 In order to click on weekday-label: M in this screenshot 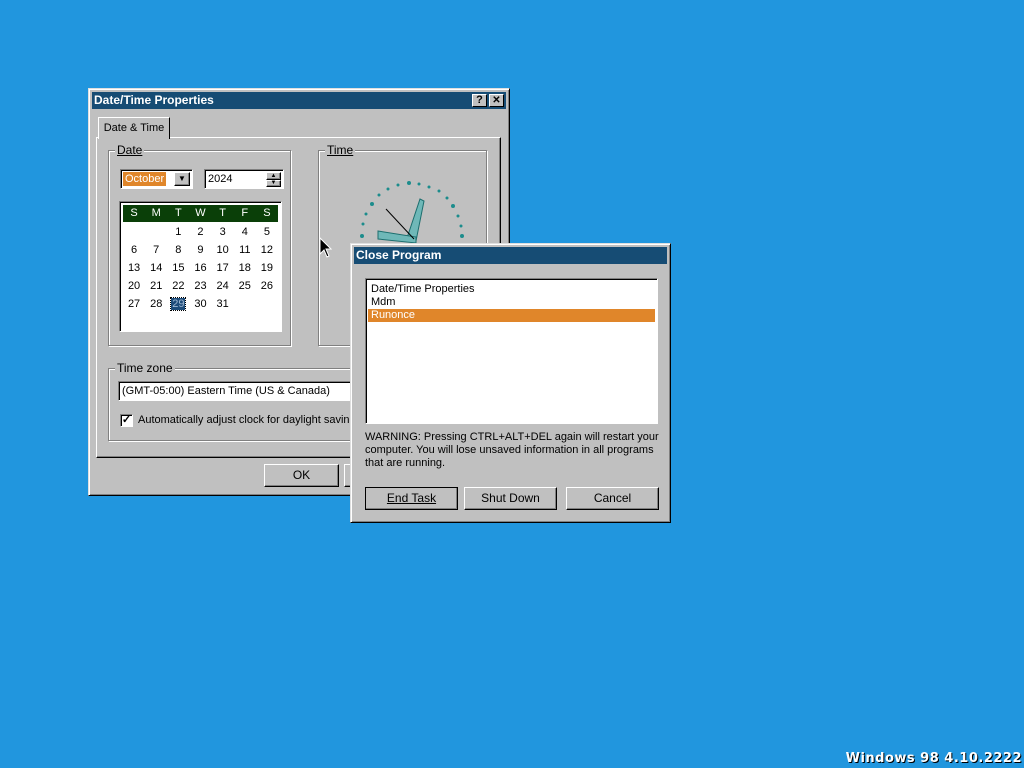, I will do `click(156, 213)`.